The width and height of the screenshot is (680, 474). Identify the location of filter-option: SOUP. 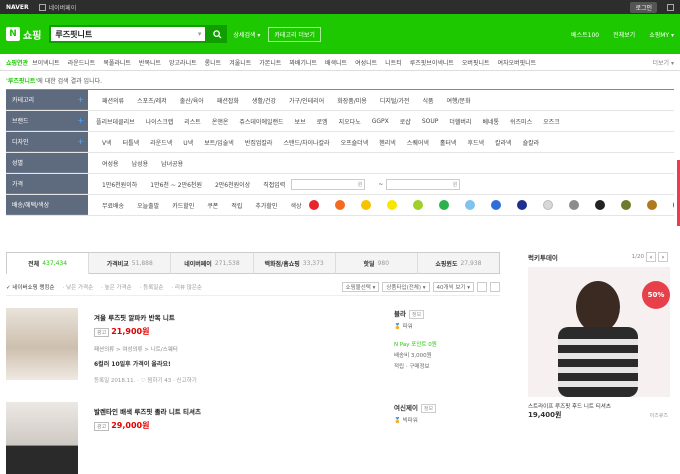
(430, 121).